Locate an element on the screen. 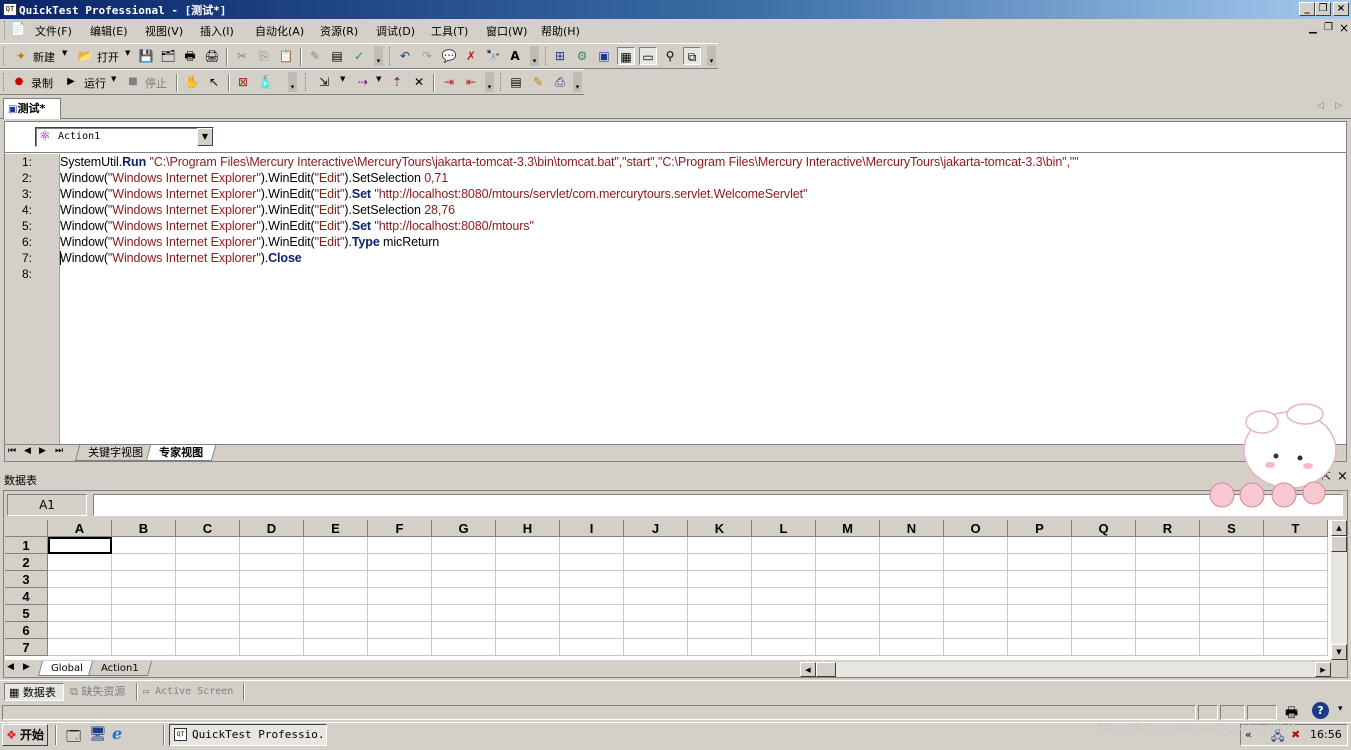 The height and width of the screenshot is (750, 1351). row-header: 5 is located at coordinates (26, 613).